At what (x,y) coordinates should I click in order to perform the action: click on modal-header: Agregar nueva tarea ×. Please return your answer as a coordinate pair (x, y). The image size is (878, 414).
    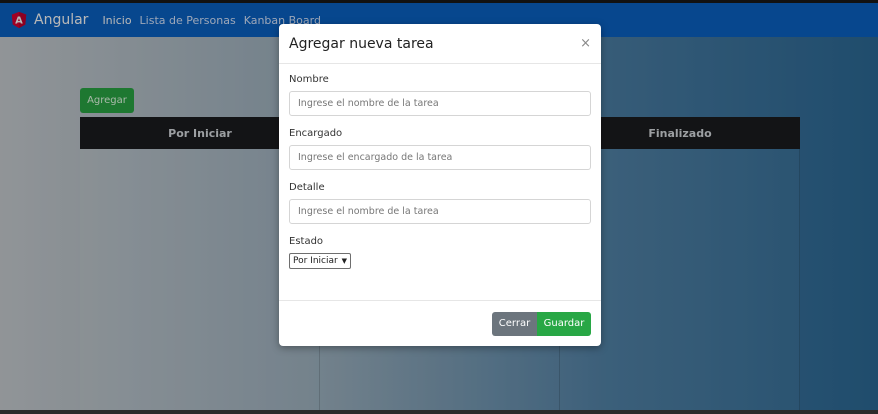
    Looking at the image, I should click on (440, 44).